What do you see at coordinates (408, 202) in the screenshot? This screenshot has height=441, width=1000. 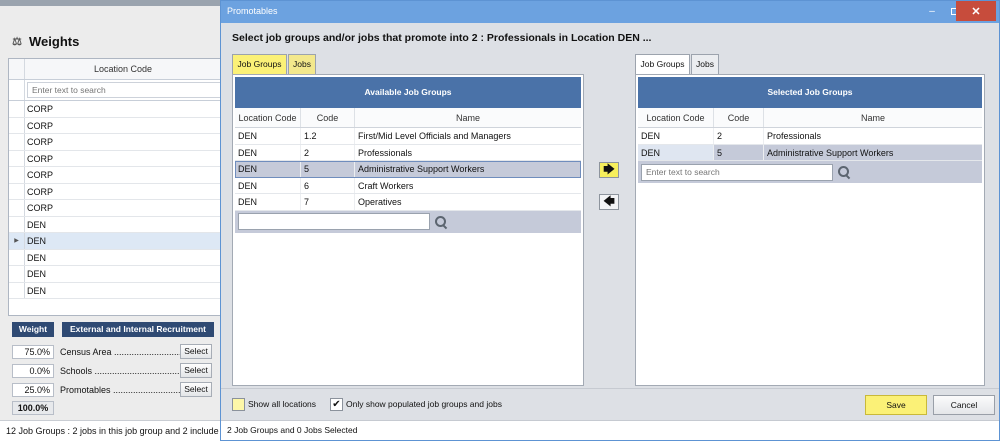 I see `table-row: DEN 7 Operatives` at bounding box center [408, 202].